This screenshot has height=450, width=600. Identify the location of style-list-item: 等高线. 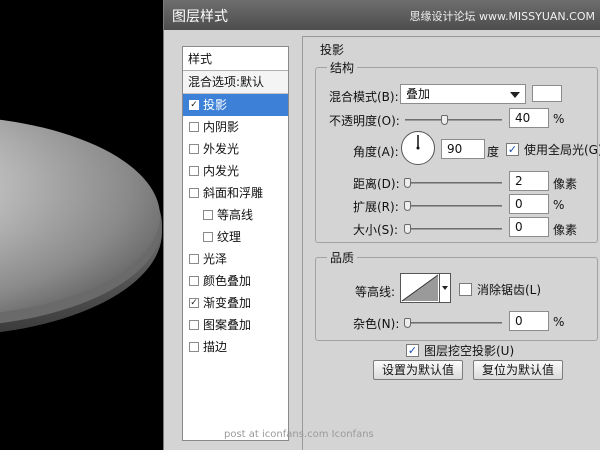
(235, 215).